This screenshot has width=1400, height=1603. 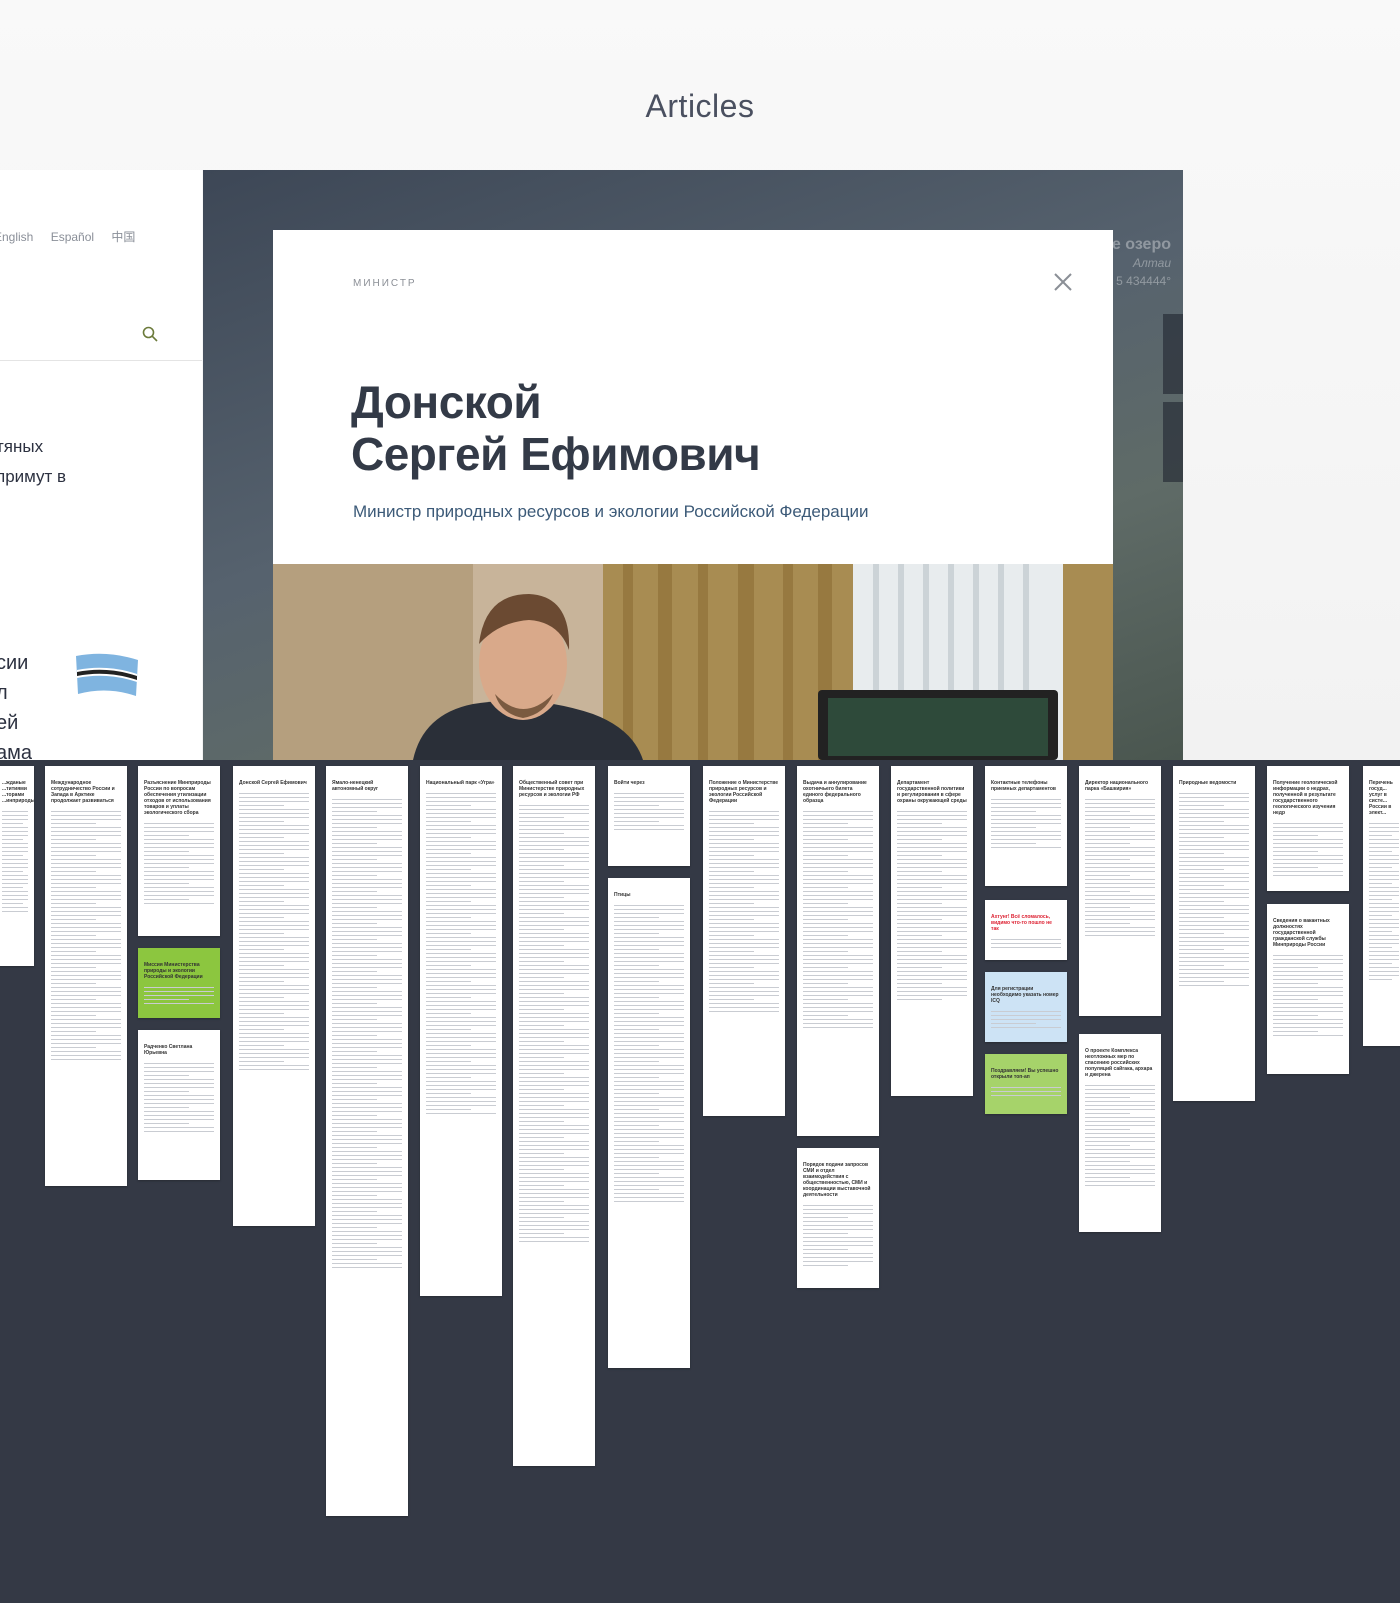 I want to click on lang-chinese: 中国, so click(x=123, y=237).